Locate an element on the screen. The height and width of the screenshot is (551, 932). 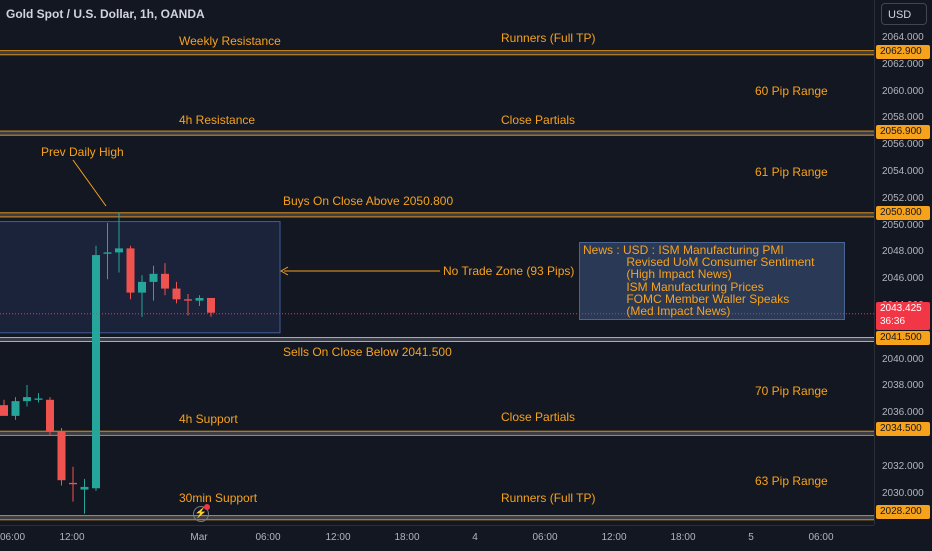
weekly-resistance-label: Weekly Resistance is located at coordinates (230, 41).